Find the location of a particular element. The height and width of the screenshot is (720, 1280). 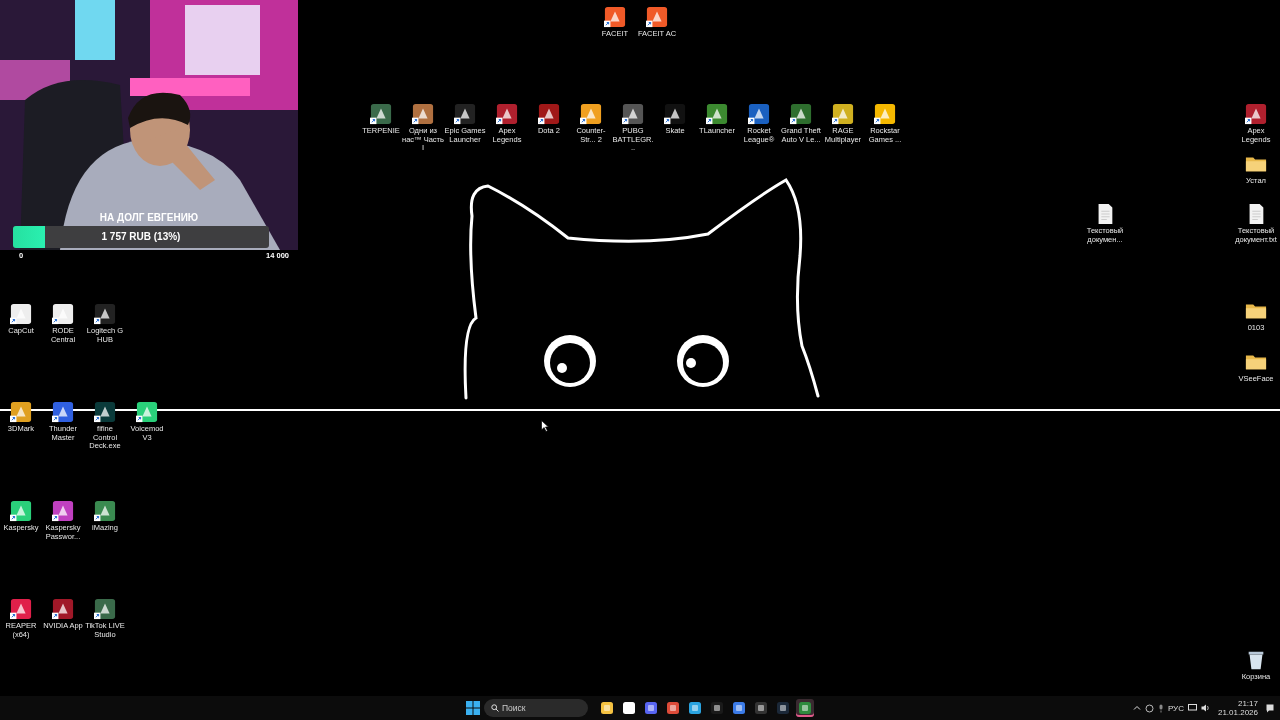

search-icon is located at coordinates (495, 708).